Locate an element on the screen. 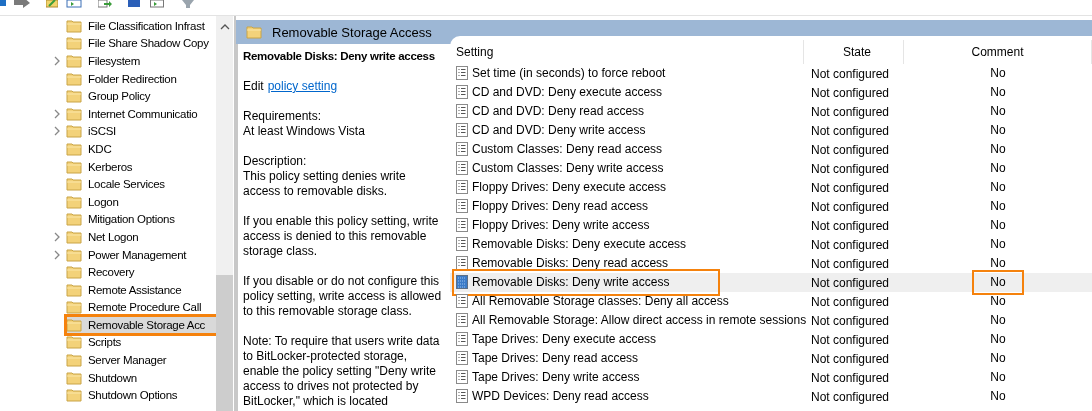  filter-icon is located at coordinates (188, 4).